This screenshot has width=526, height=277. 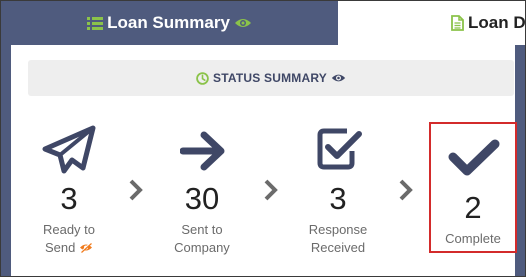 I want to click on stage-label-line2: Send, so click(x=69, y=248).